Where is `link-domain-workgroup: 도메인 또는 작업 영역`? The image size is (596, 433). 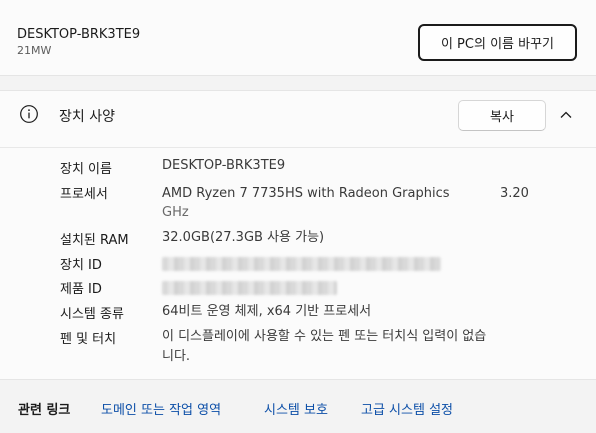 link-domain-workgroup: 도메인 또는 작업 영역 is located at coordinates (161, 408).